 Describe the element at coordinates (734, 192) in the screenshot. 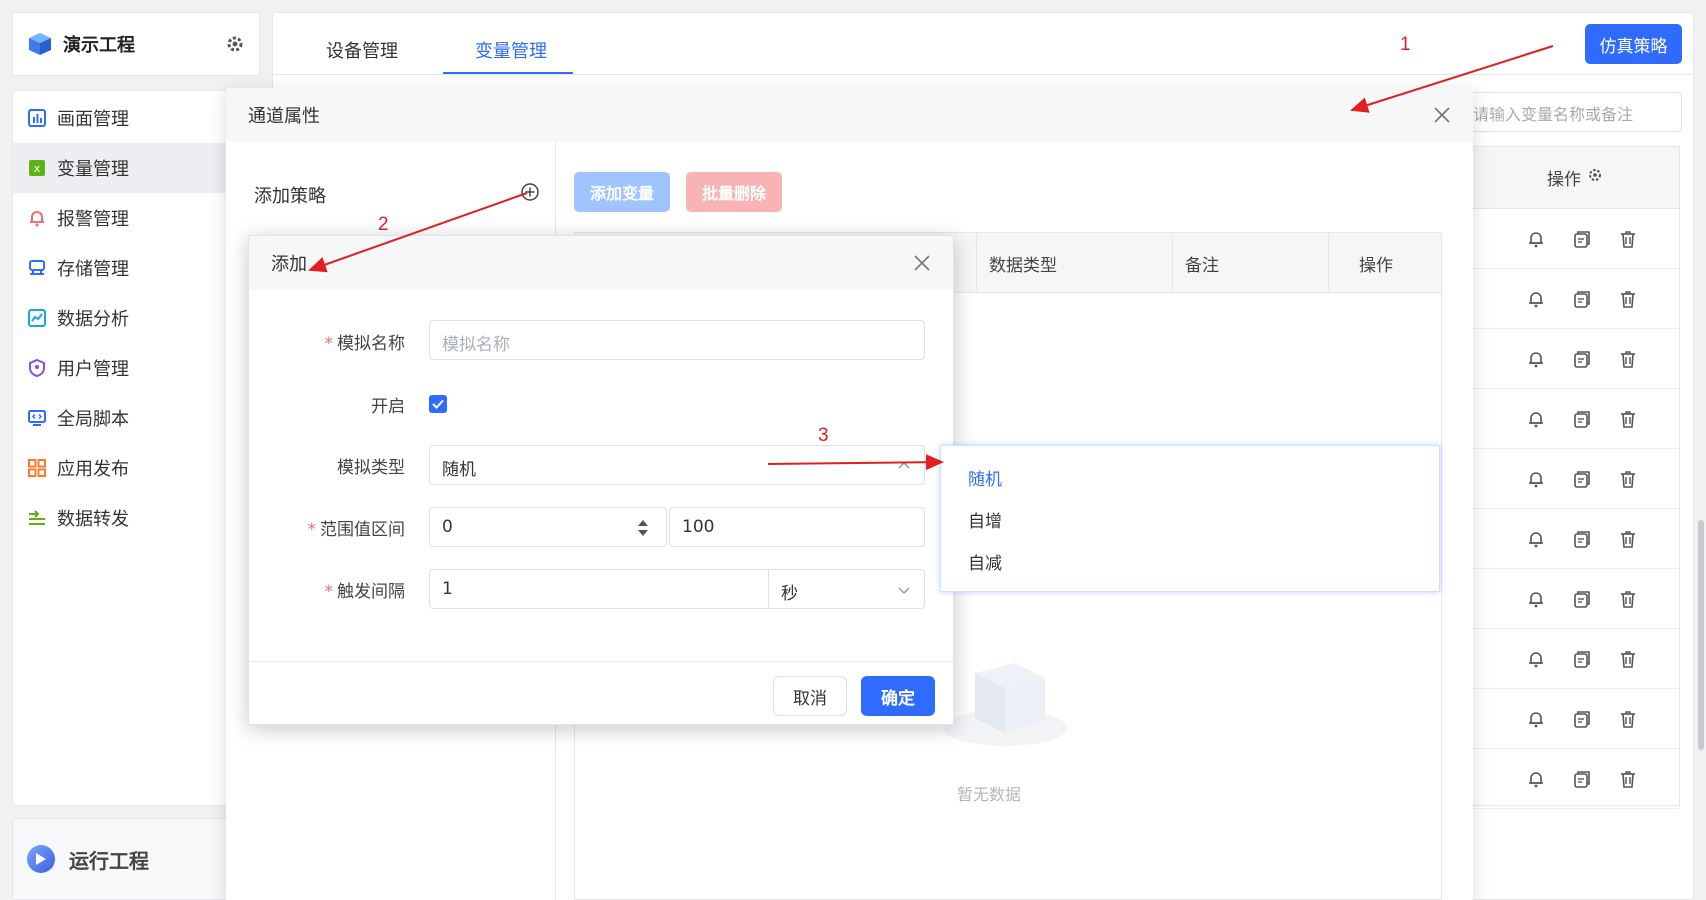

I see `batch-delete-button: 批量删除` at that location.